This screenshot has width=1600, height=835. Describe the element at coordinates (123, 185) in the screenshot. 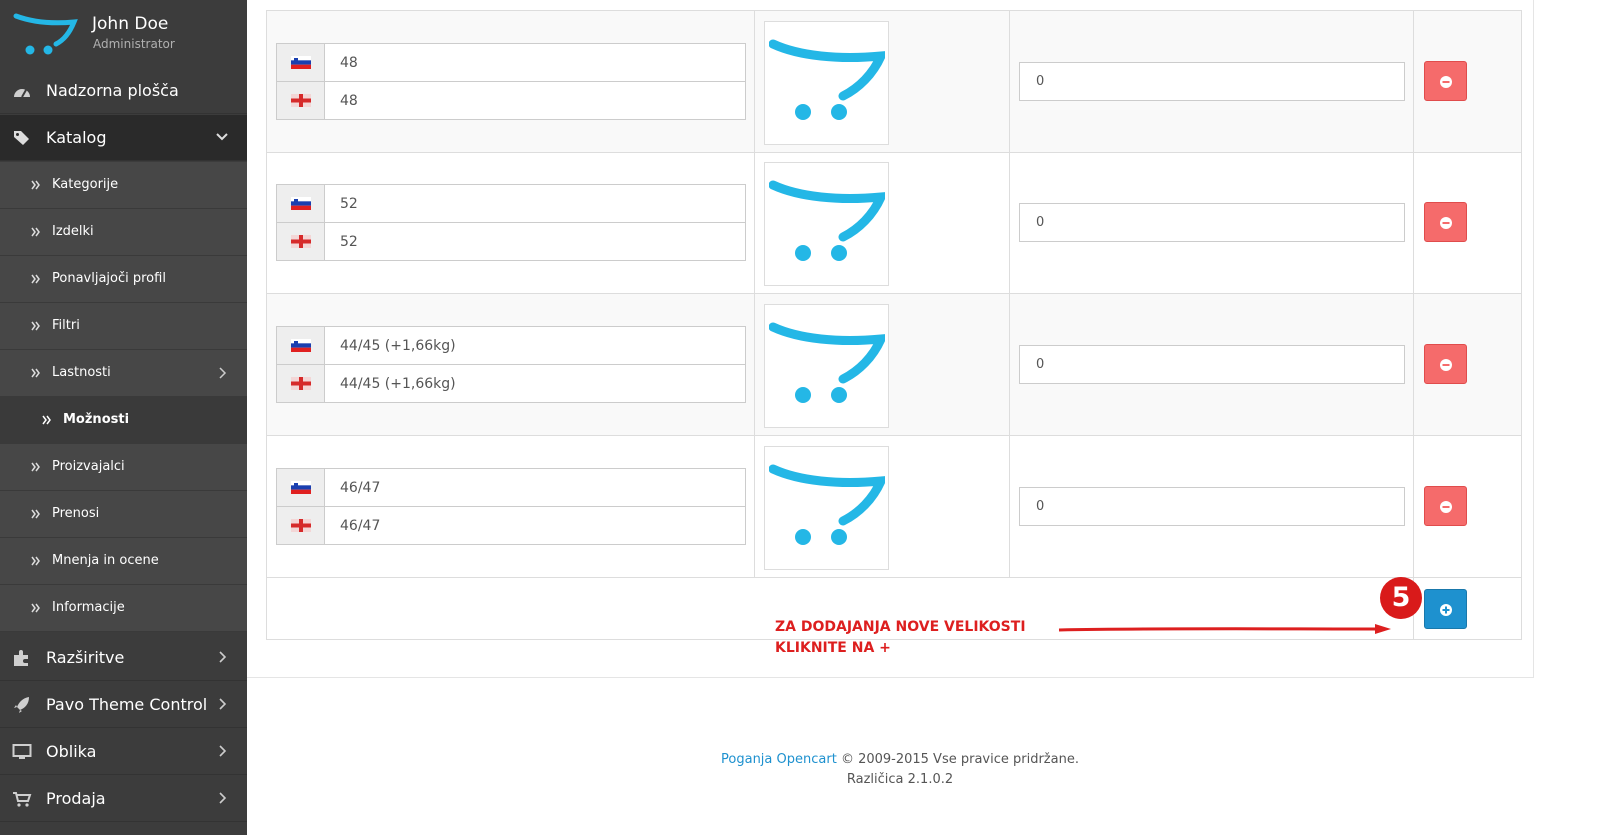

I see `sidebar-item-categories: Kategorije` at that location.